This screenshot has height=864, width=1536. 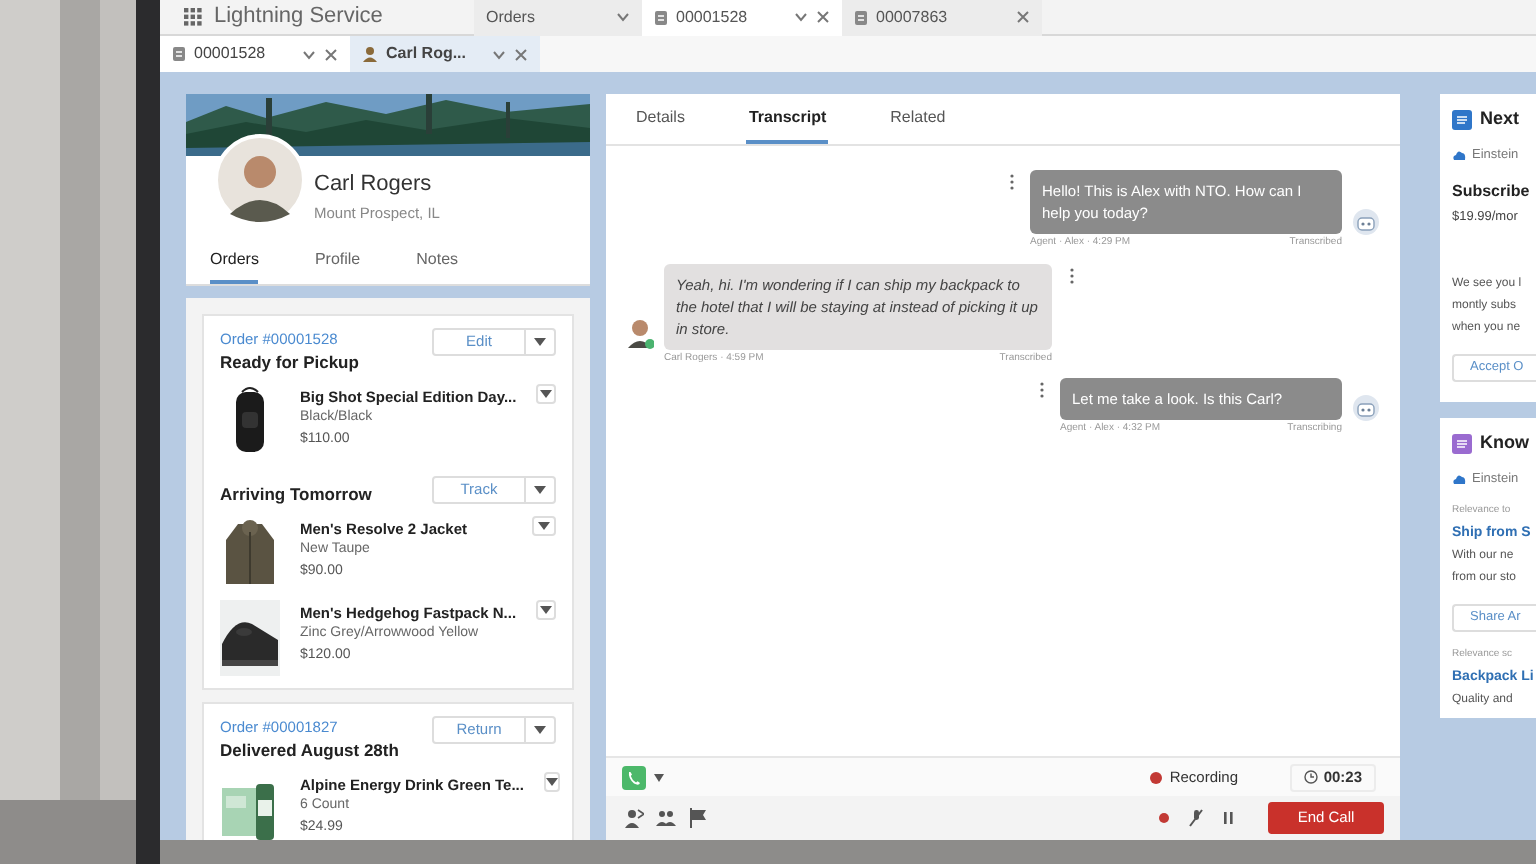 I want to click on card-title: Next, so click(x=1500, y=119).